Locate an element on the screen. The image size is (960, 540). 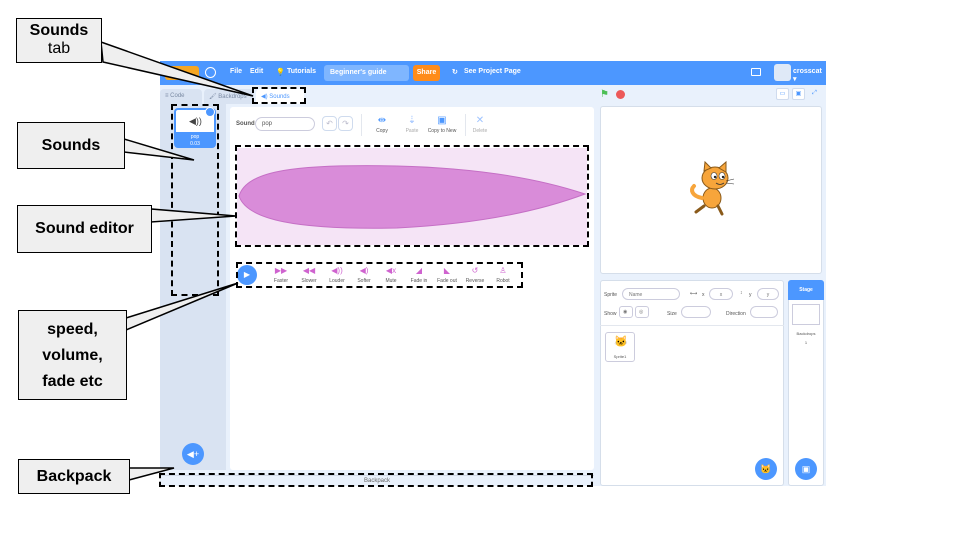
copy-to-new-button: ▣ Copy to New is located at coordinates (442, 124).